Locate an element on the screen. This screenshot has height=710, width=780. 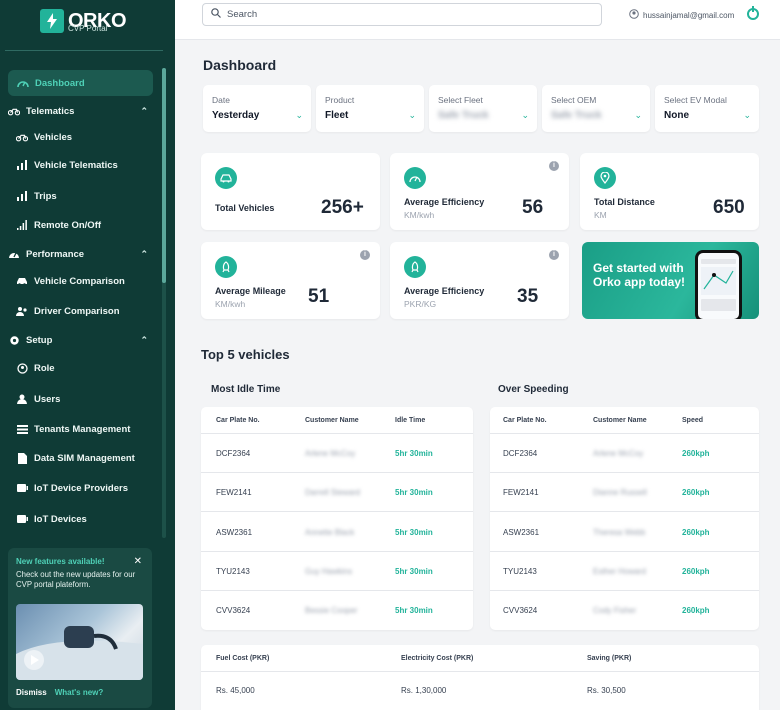
sidebar-item-label: Remote On/Off is located at coordinates (68, 225).